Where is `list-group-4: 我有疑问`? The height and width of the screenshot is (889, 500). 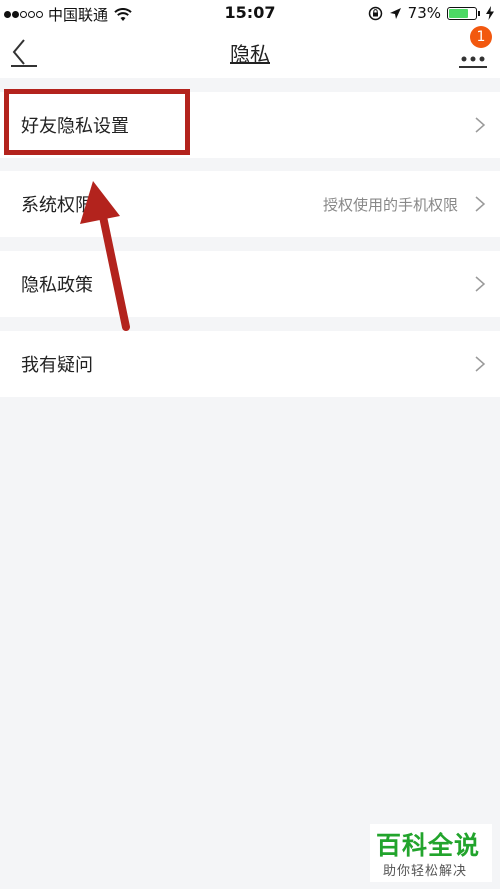 list-group-4: 我有疑问 is located at coordinates (250, 364).